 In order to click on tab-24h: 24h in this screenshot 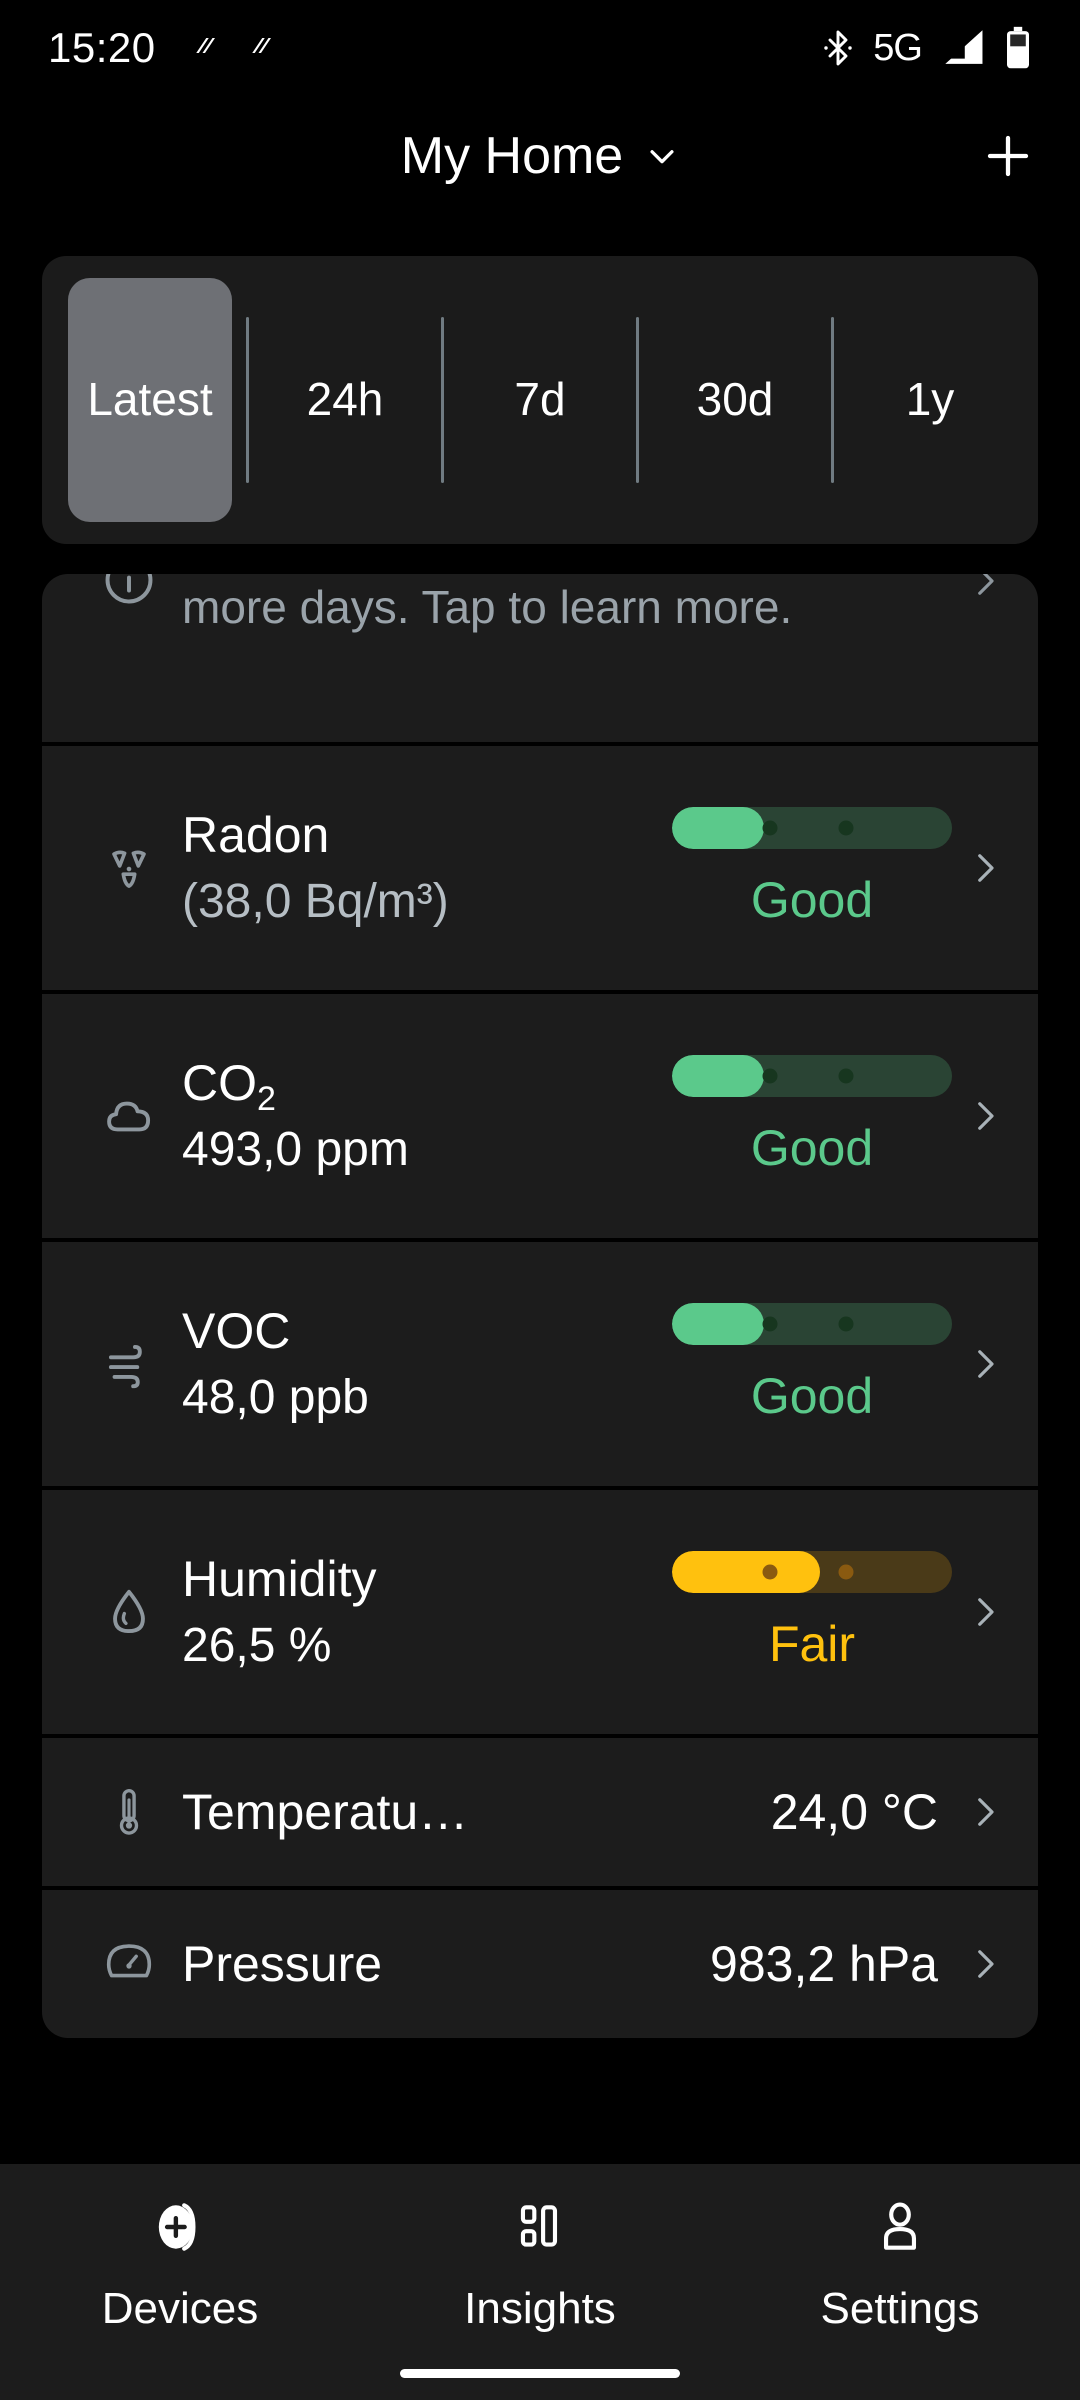, I will do `click(345, 400)`.